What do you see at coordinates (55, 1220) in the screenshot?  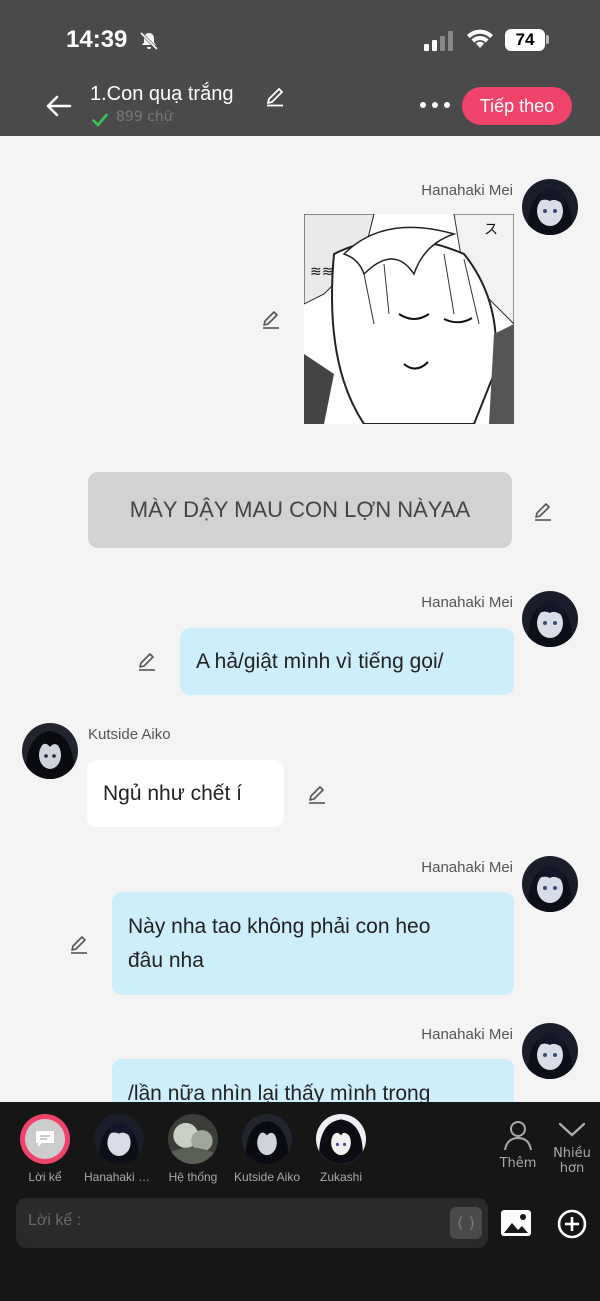 I see `input-placeholder: Lời kể :` at bounding box center [55, 1220].